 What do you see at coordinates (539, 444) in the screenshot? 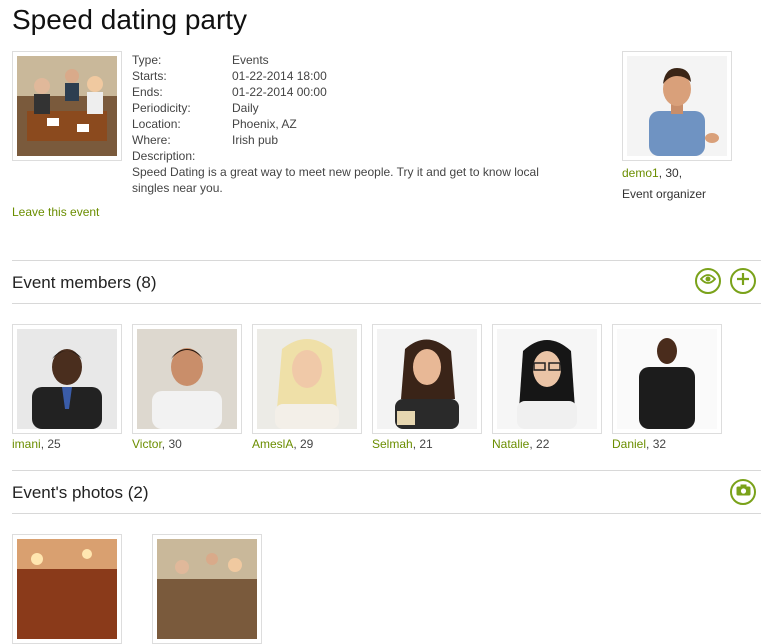
I see `member-age: , 22` at bounding box center [539, 444].